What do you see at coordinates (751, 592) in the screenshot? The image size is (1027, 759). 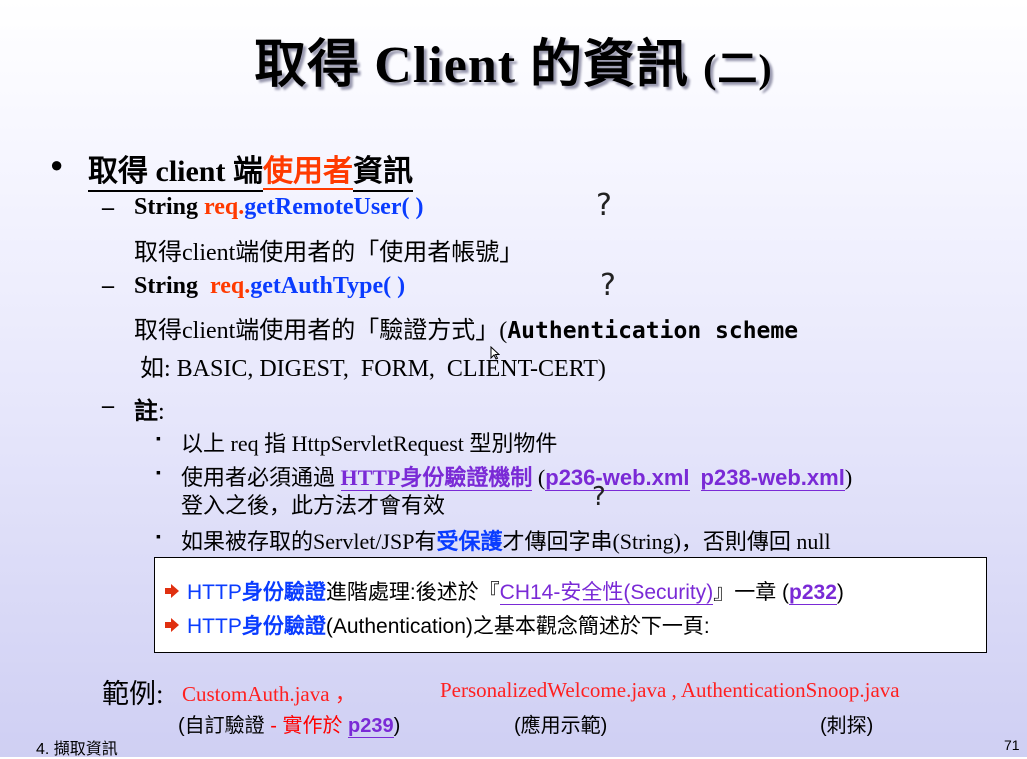 I see `note1-text2: 』一章 (` at bounding box center [751, 592].